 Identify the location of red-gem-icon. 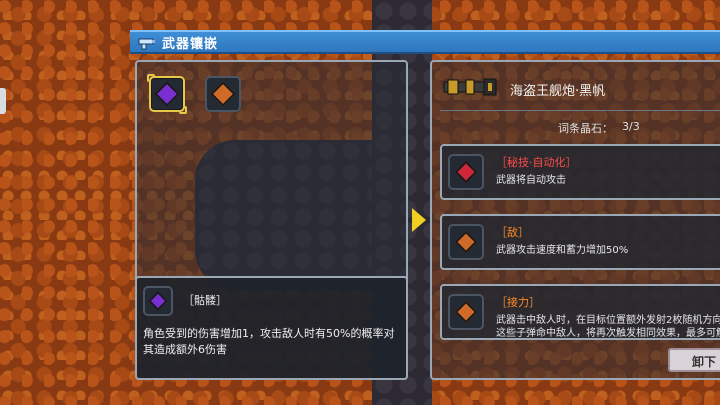
(466, 172).